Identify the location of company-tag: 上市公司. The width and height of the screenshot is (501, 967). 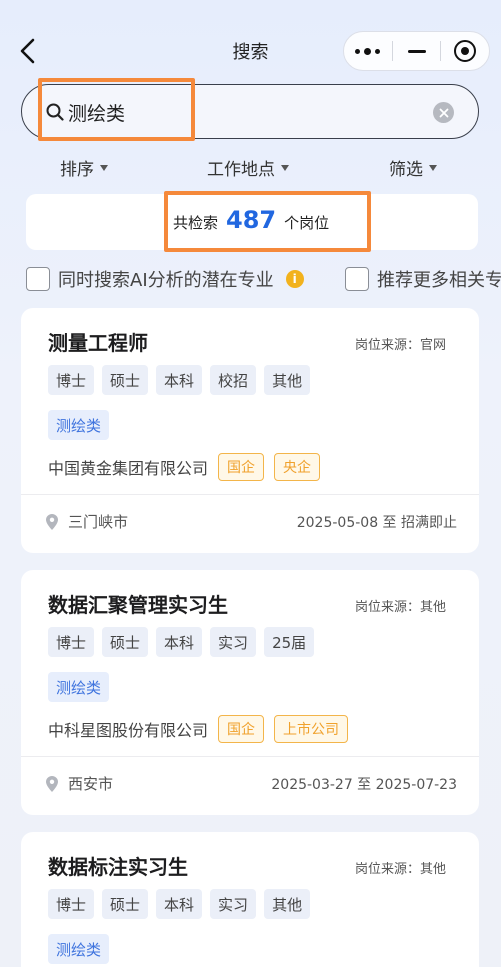
(311, 729).